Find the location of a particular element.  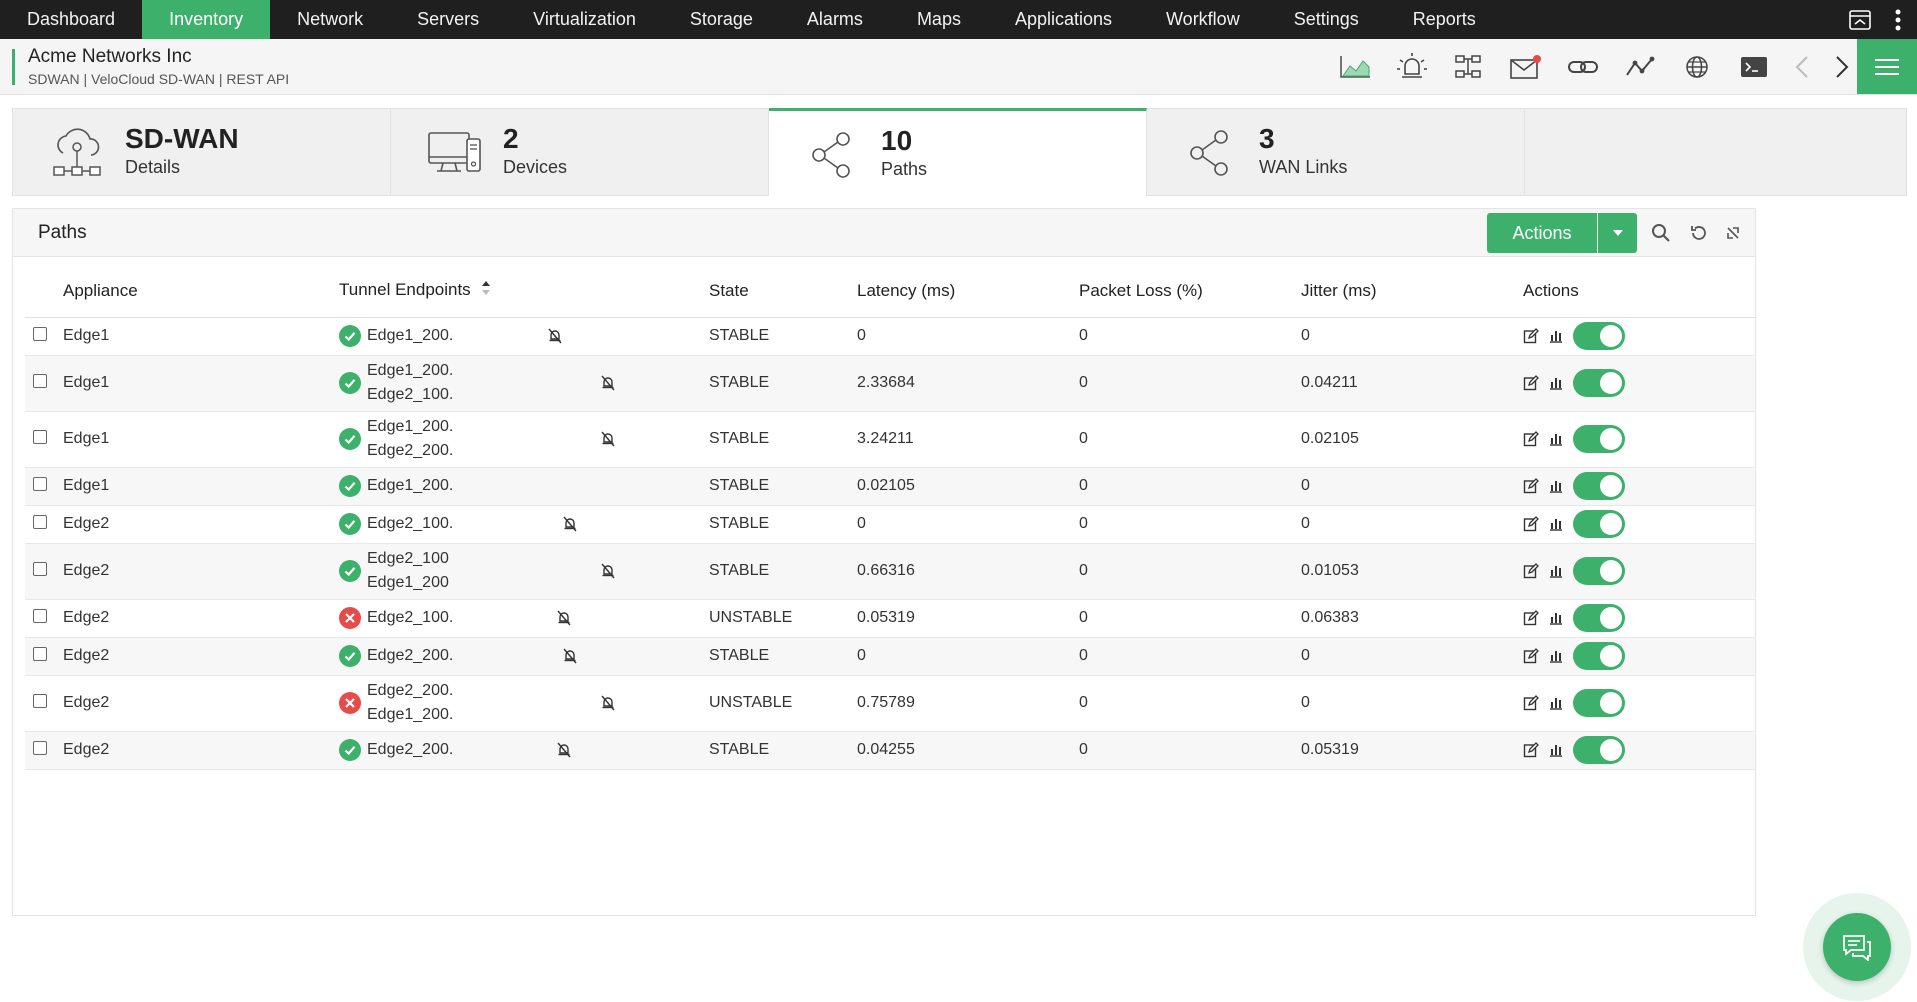

table-row: Edge2 Edge2_200. STABLE 0.04255 0 0.05319 is located at coordinates (890, 750).